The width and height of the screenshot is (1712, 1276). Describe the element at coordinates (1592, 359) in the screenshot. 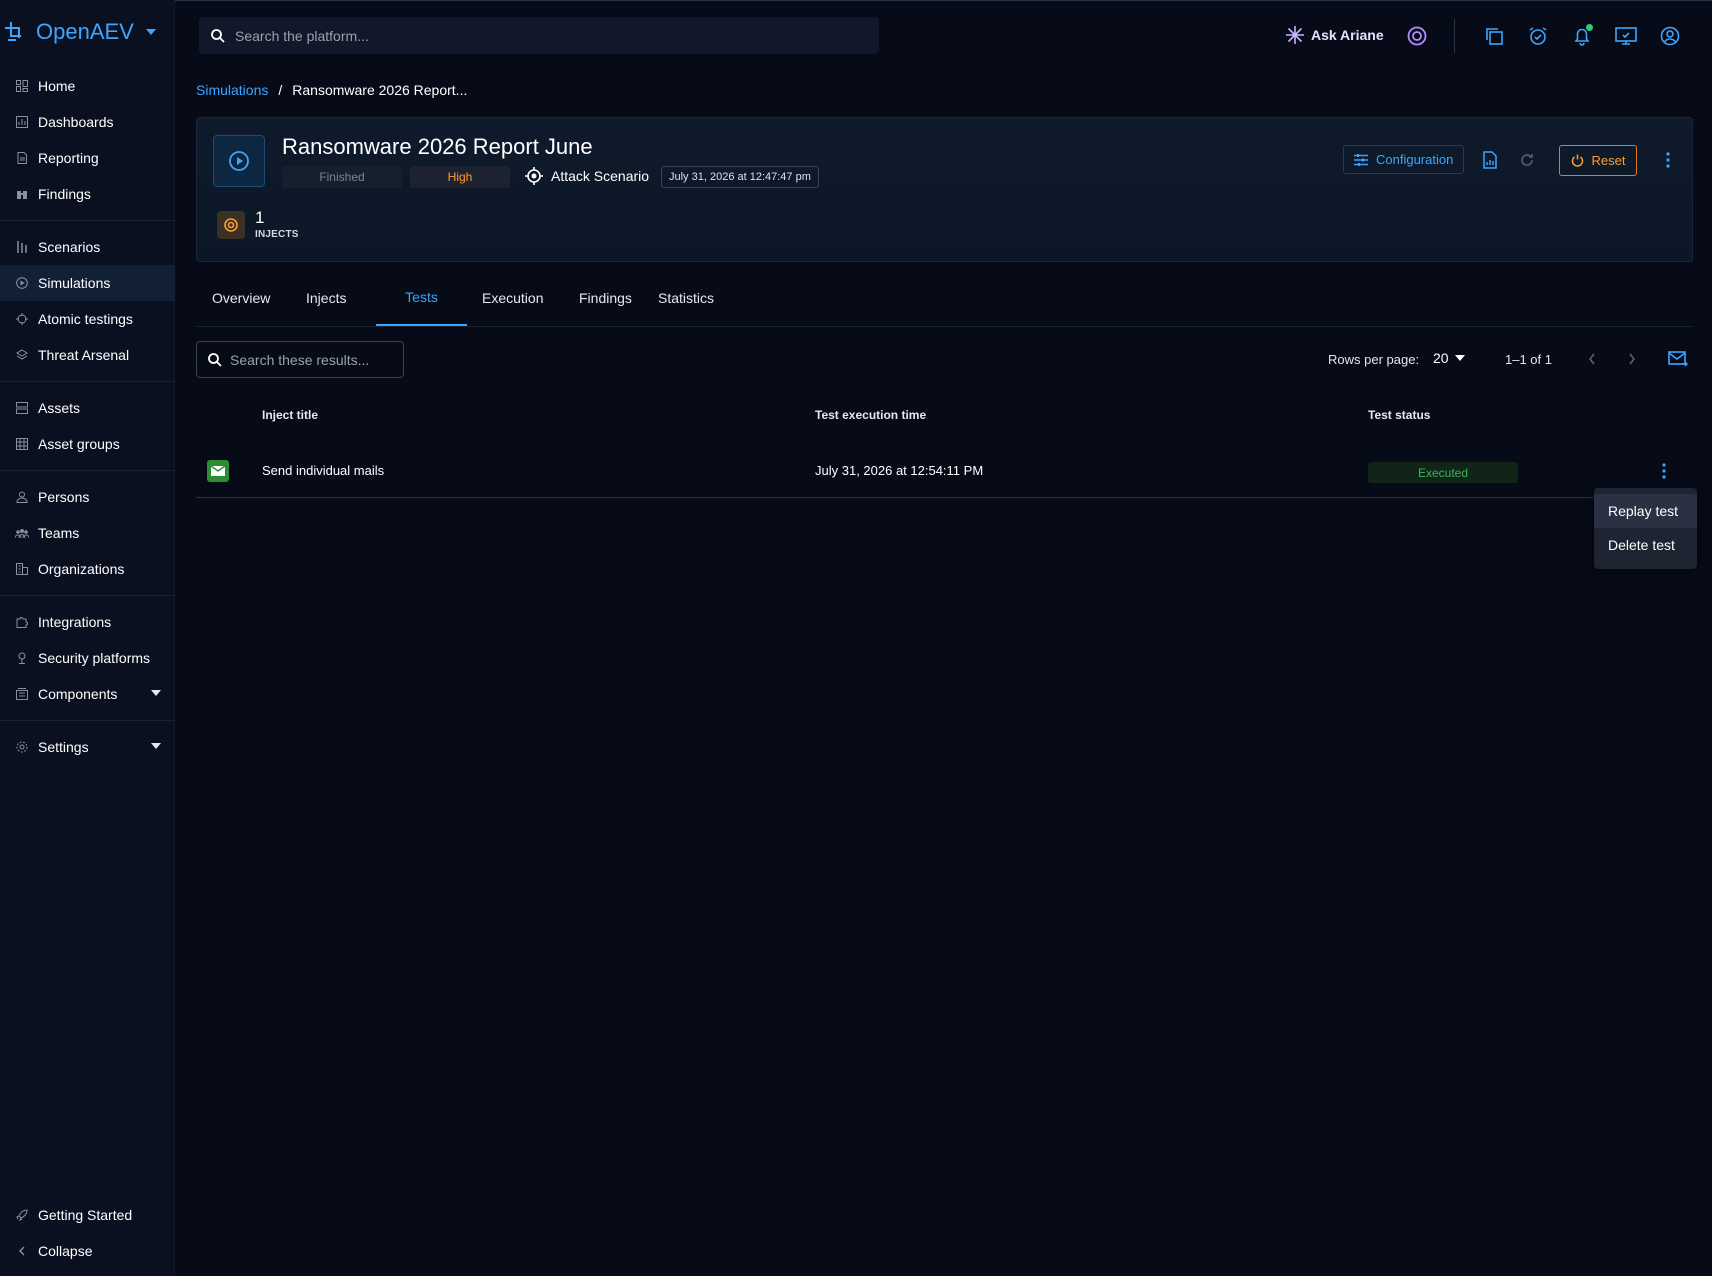

I see `prev-page-icon` at that location.